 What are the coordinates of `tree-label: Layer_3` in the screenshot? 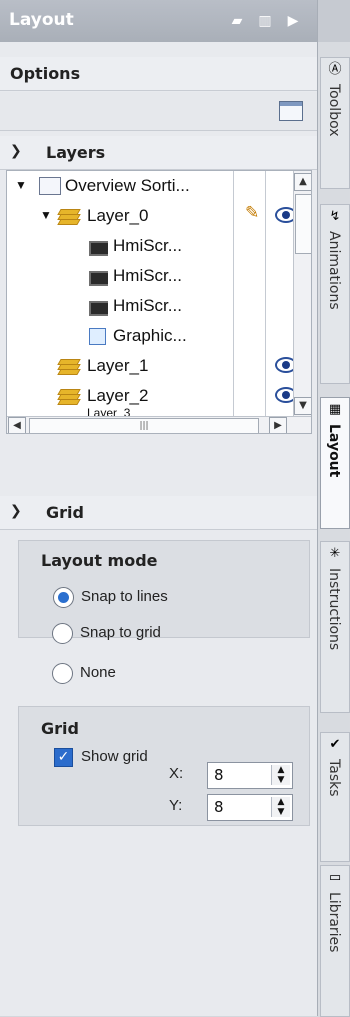 It's located at (109, 411).